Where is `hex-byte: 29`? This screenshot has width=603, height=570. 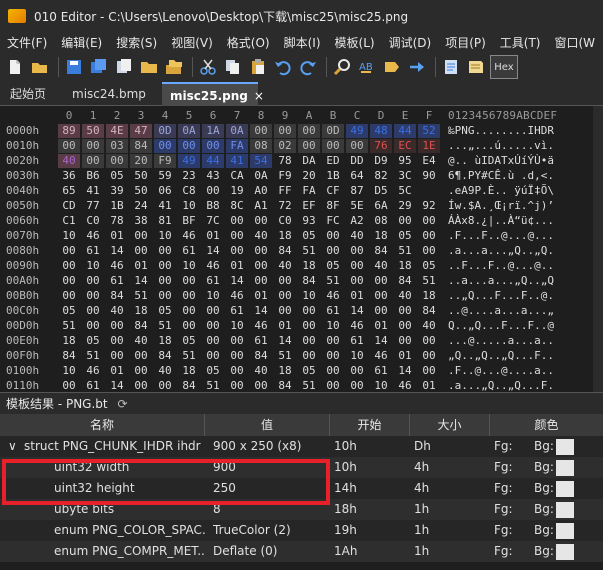 hex-byte: 29 is located at coordinates (405, 206).